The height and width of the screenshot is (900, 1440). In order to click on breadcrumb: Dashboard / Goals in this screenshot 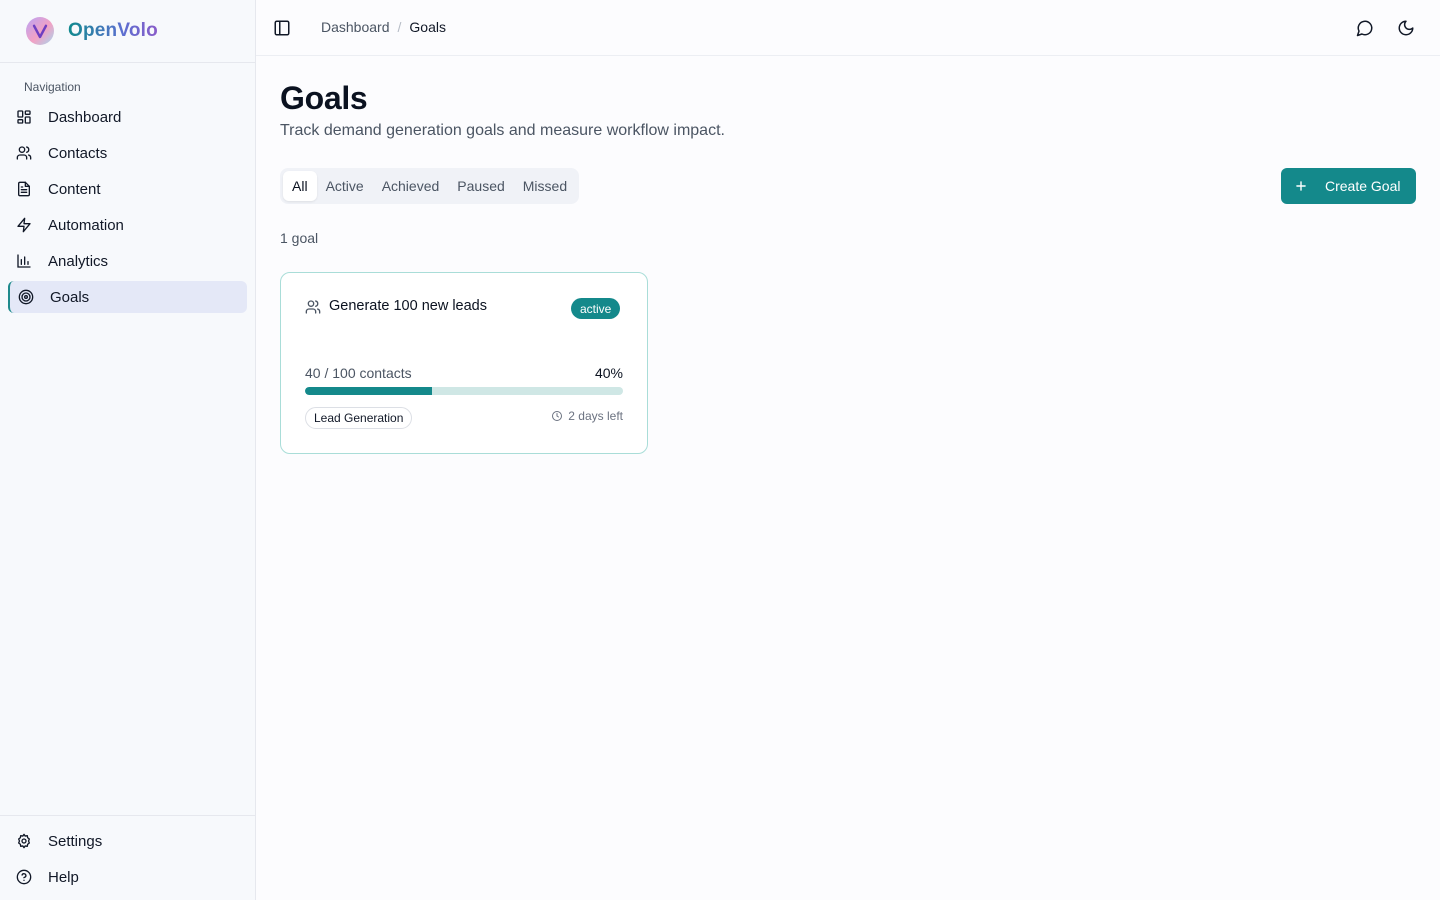, I will do `click(383, 27)`.